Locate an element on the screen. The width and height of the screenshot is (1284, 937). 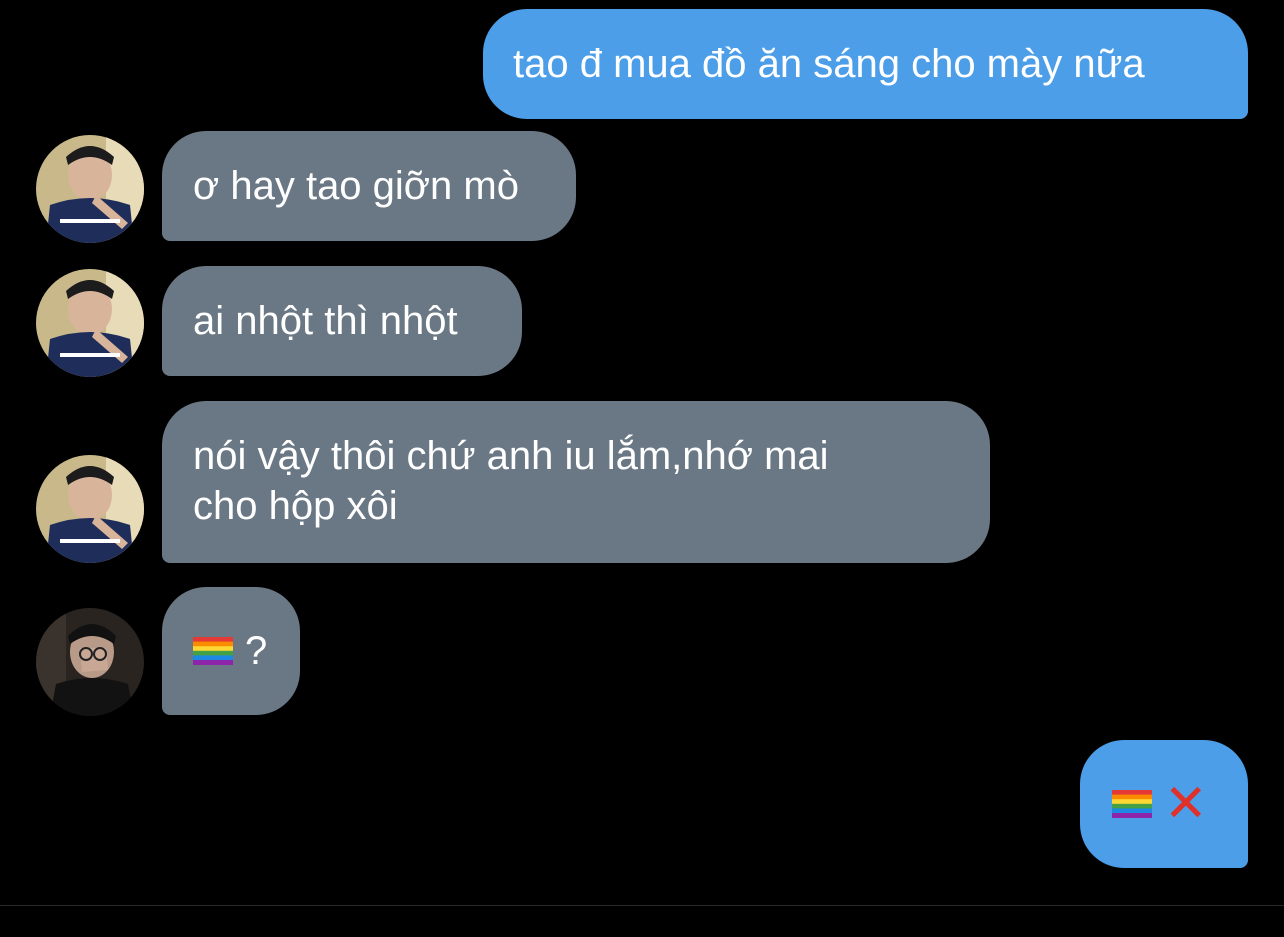
message-text: ? is located at coordinates (256, 651).